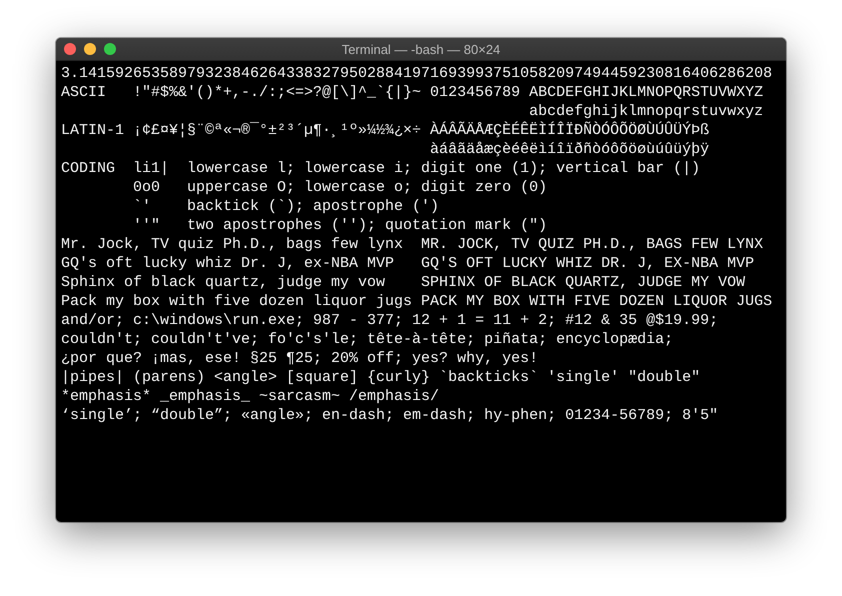 The width and height of the screenshot is (842, 596). What do you see at coordinates (299, 358) in the screenshot?
I see `terminal-line: ¿por que? ¡mas, ese! §25 ¶25; 20% off; yes? why, yes!` at bounding box center [299, 358].